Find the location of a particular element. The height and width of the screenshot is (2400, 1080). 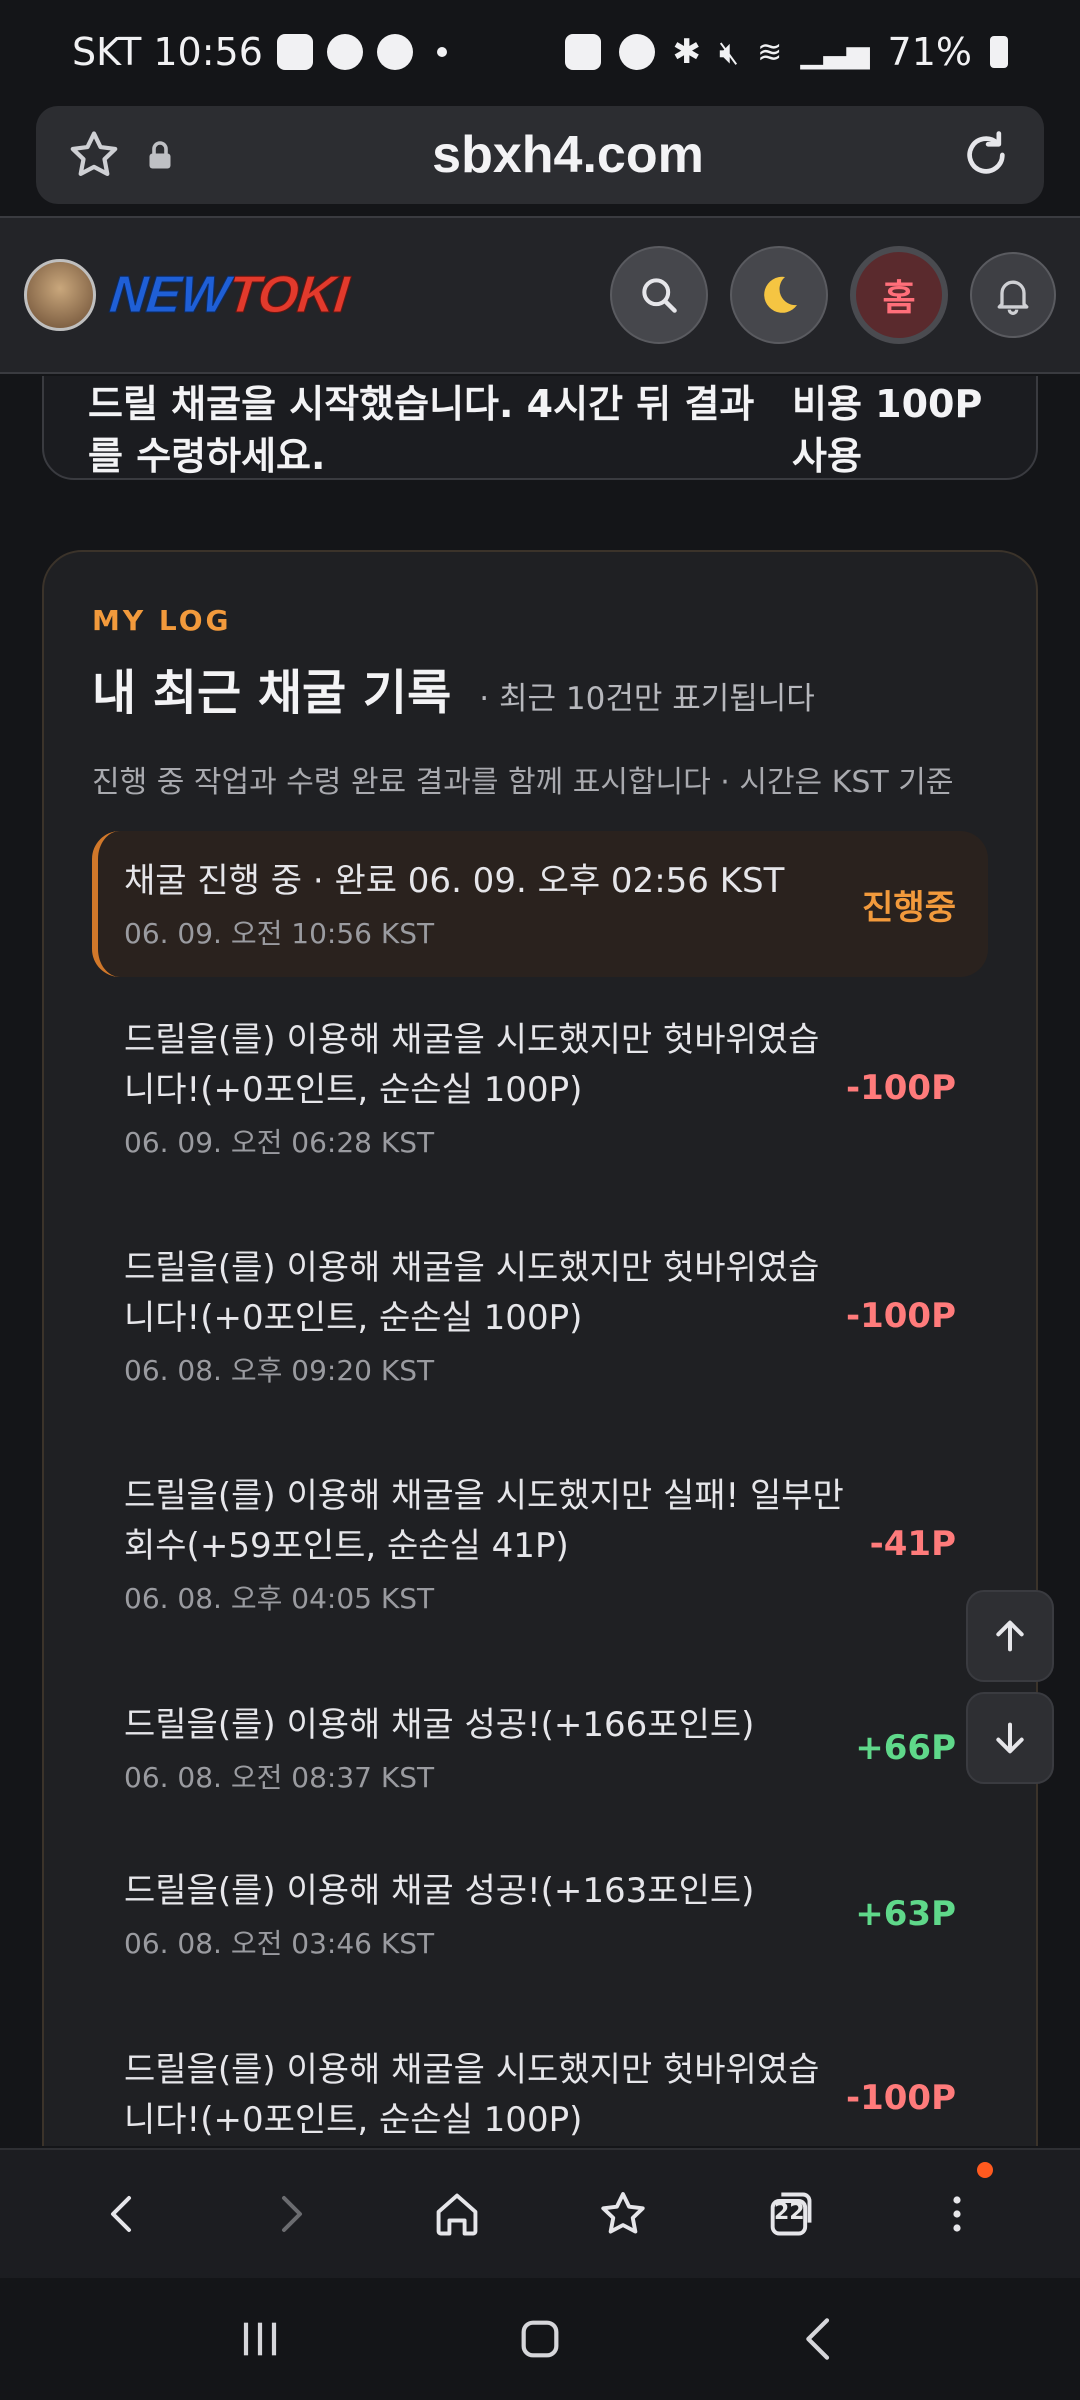

signal-icon: ▁▃▅ is located at coordinates (835, 52).